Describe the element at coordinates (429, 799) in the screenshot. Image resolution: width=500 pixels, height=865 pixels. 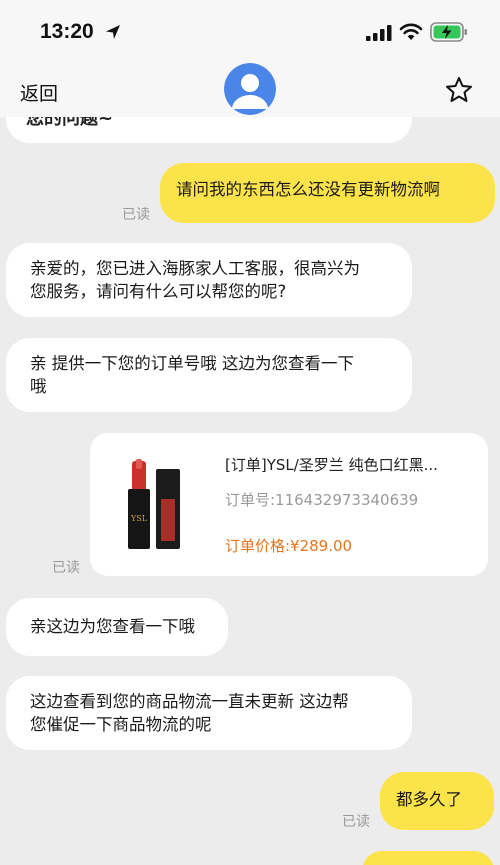
I see `message-text: 都多久了` at that location.